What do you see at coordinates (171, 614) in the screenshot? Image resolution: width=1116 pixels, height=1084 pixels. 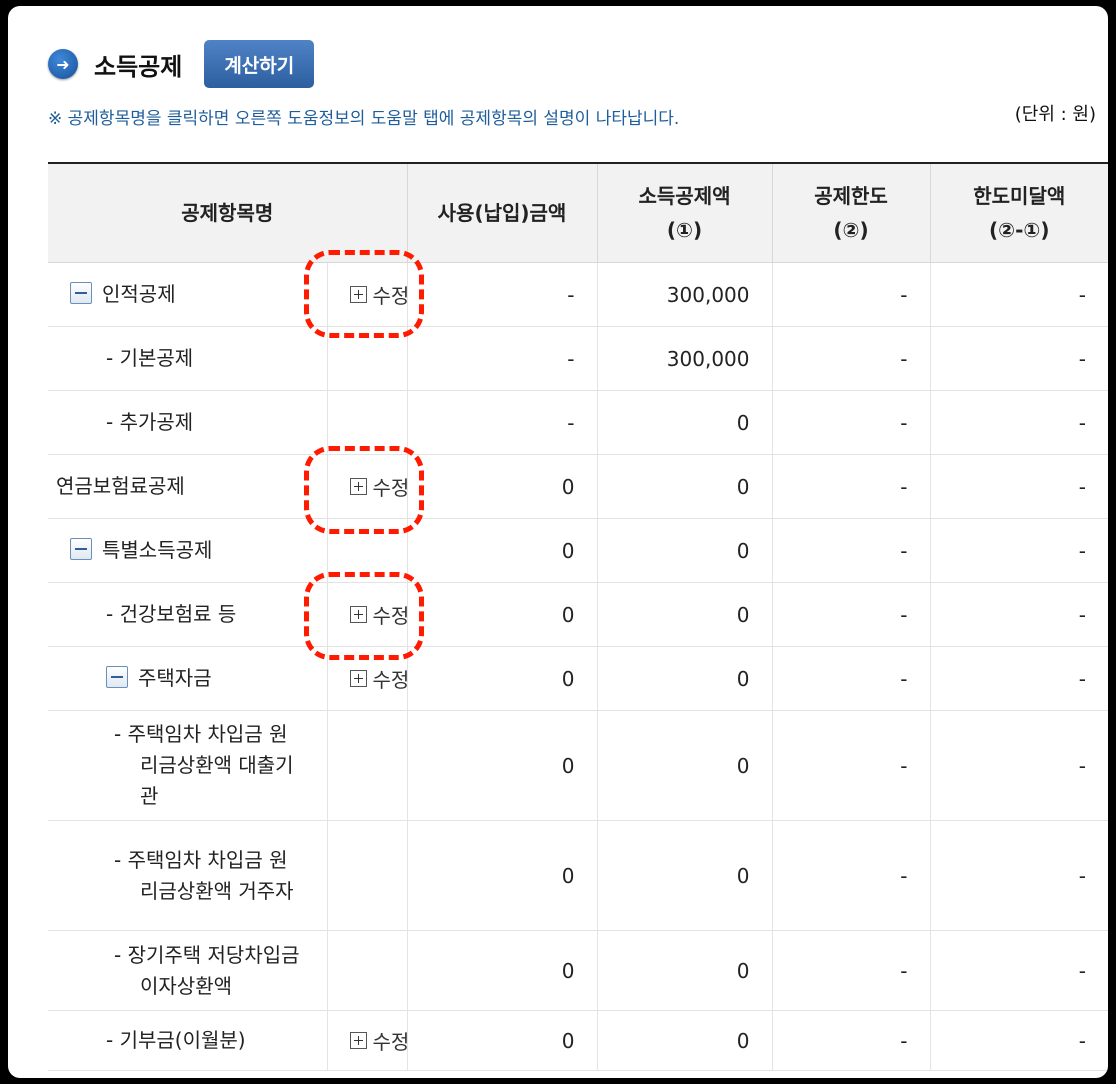 I see `row-name: - 건강보험료 등` at bounding box center [171, 614].